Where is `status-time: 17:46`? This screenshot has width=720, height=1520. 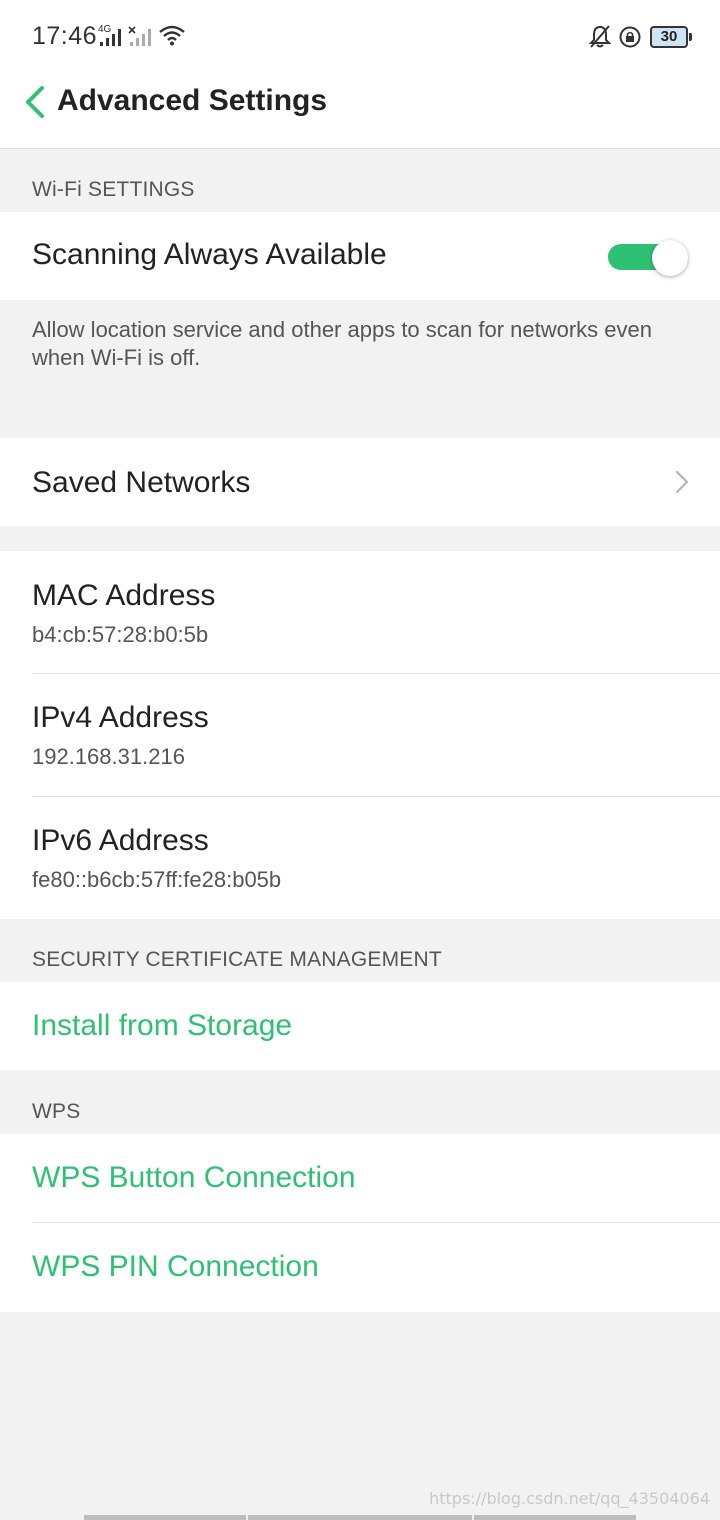 status-time: 17:46 is located at coordinates (65, 36).